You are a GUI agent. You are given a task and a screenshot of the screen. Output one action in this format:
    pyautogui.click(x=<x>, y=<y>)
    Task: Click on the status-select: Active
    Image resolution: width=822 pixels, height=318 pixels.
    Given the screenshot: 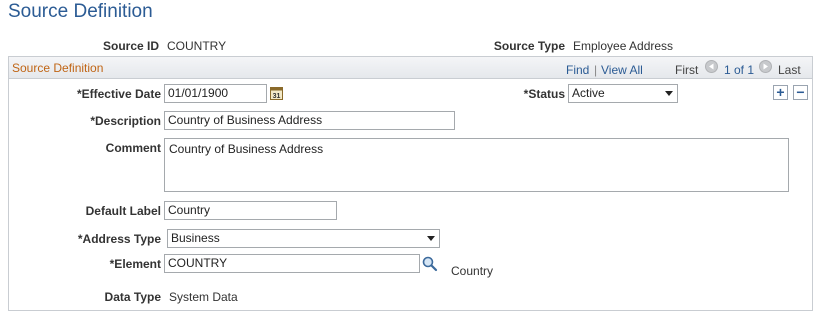 What is the action you would take?
    pyautogui.click(x=623, y=93)
    